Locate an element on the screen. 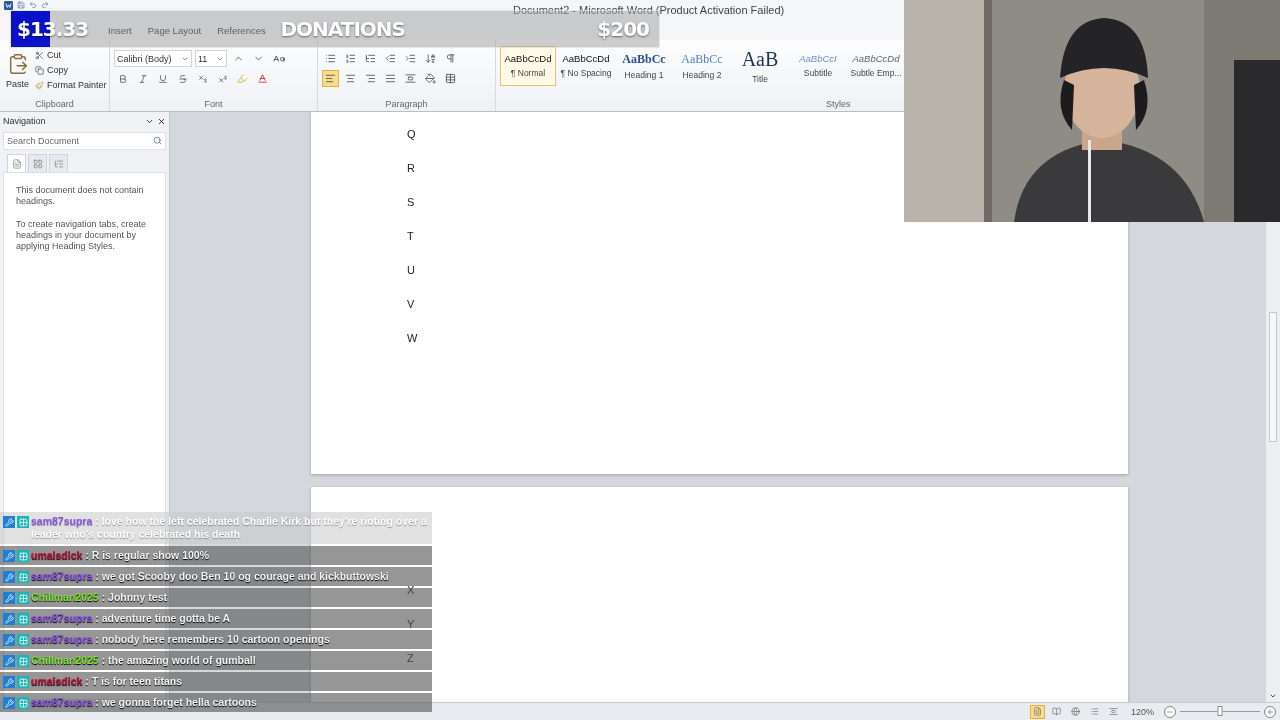  pilcrow-icon is located at coordinates (450, 58).